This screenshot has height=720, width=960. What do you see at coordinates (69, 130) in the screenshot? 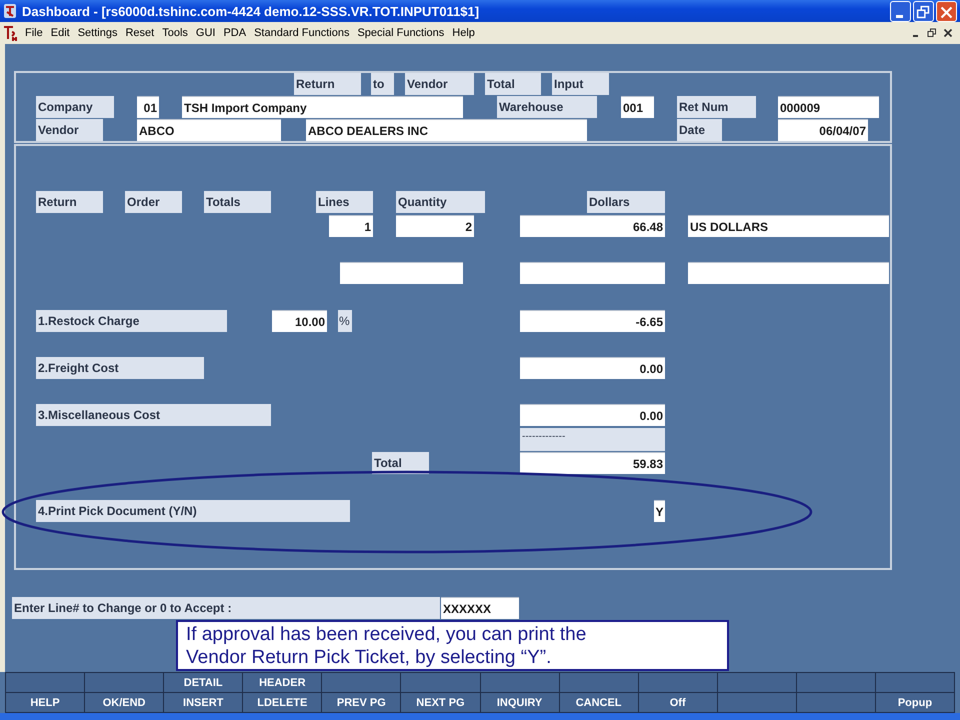
I see `field-label: Vendor` at bounding box center [69, 130].